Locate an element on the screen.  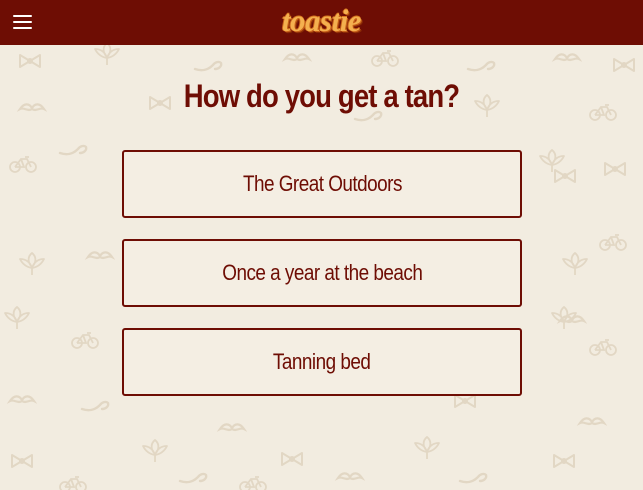
answer-option-tanning-bed: Tanning bed is located at coordinates (322, 362).